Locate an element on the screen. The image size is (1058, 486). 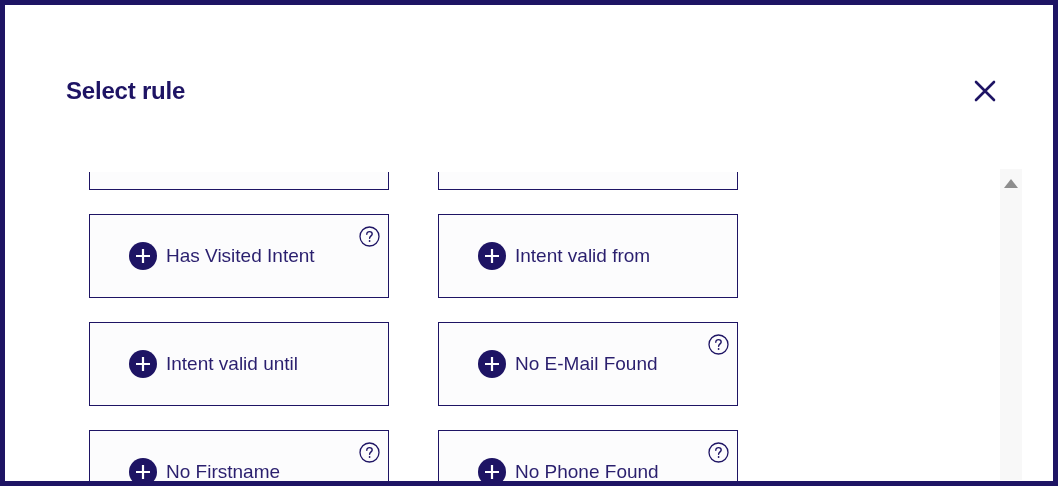
rule-card: Intent valid until is located at coordinates (239, 364).